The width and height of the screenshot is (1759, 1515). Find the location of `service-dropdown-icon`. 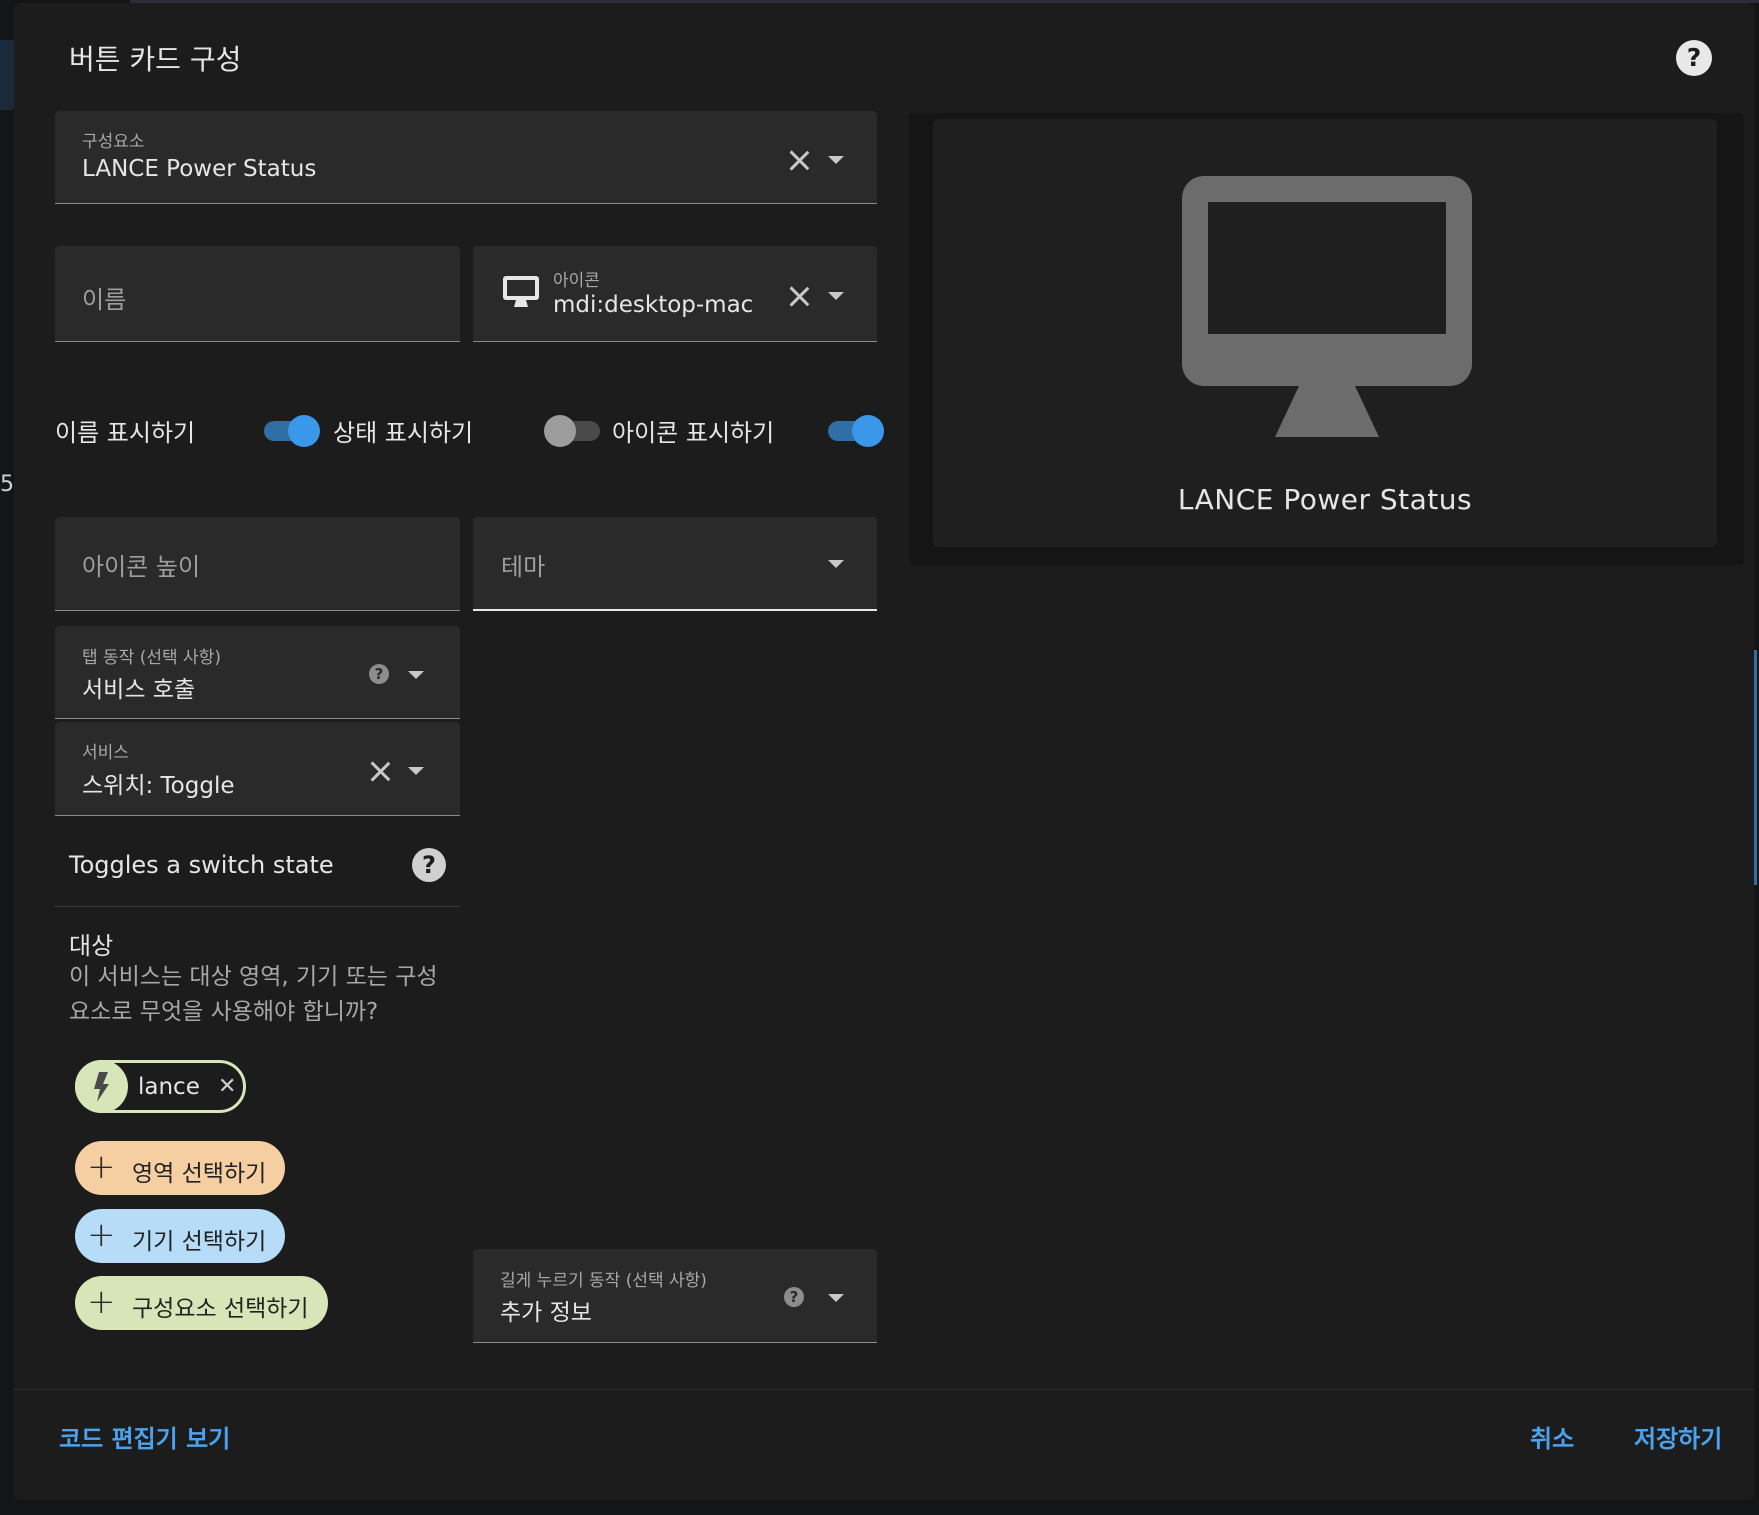

service-dropdown-icon is located at coordinates (416, 771).